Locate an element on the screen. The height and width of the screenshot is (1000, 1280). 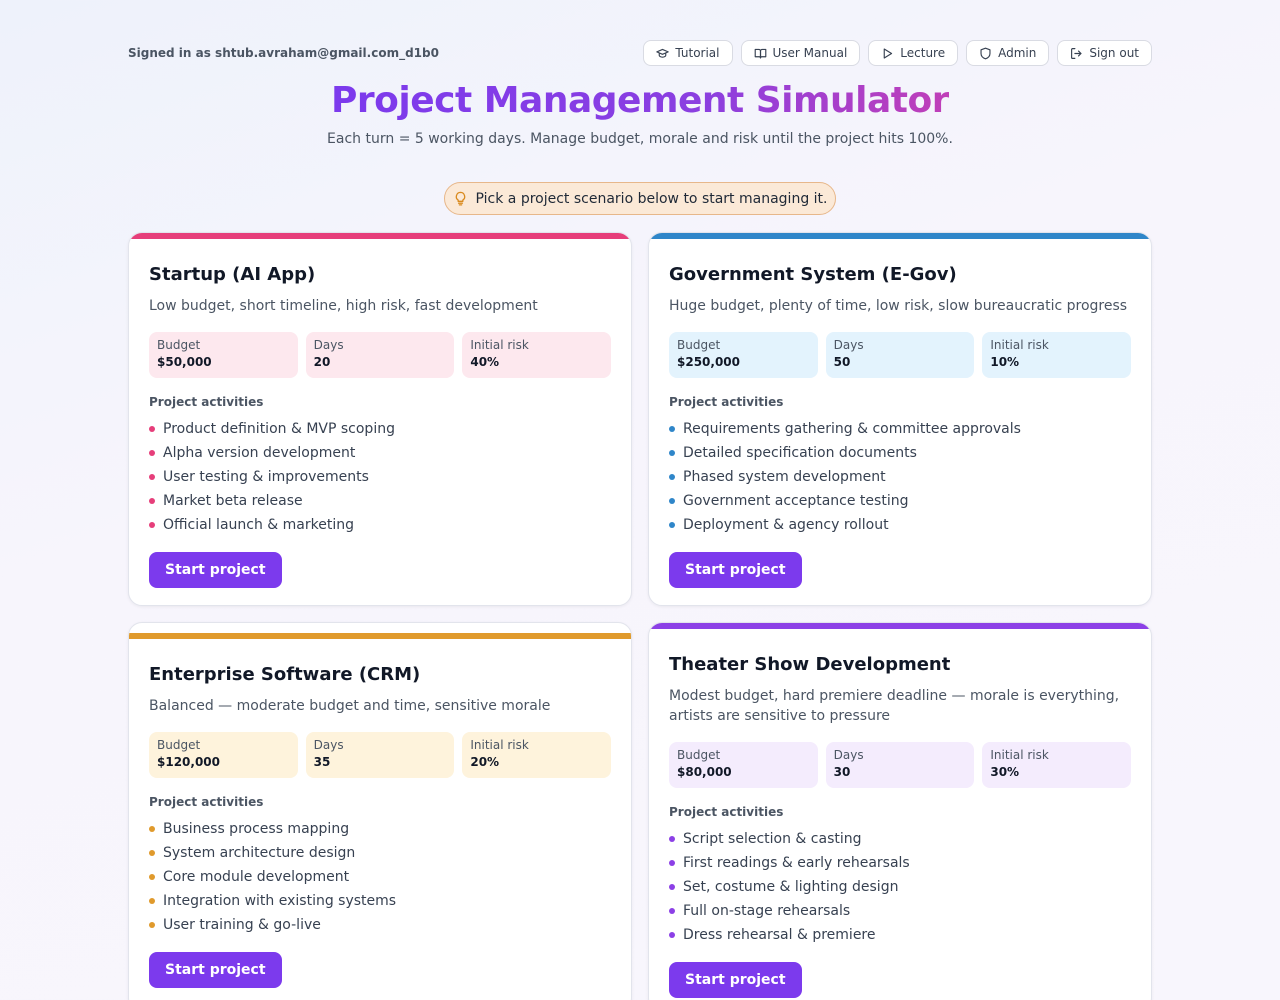
activity-item: Deployment & agency rollout is located at coordinates (900, 525).